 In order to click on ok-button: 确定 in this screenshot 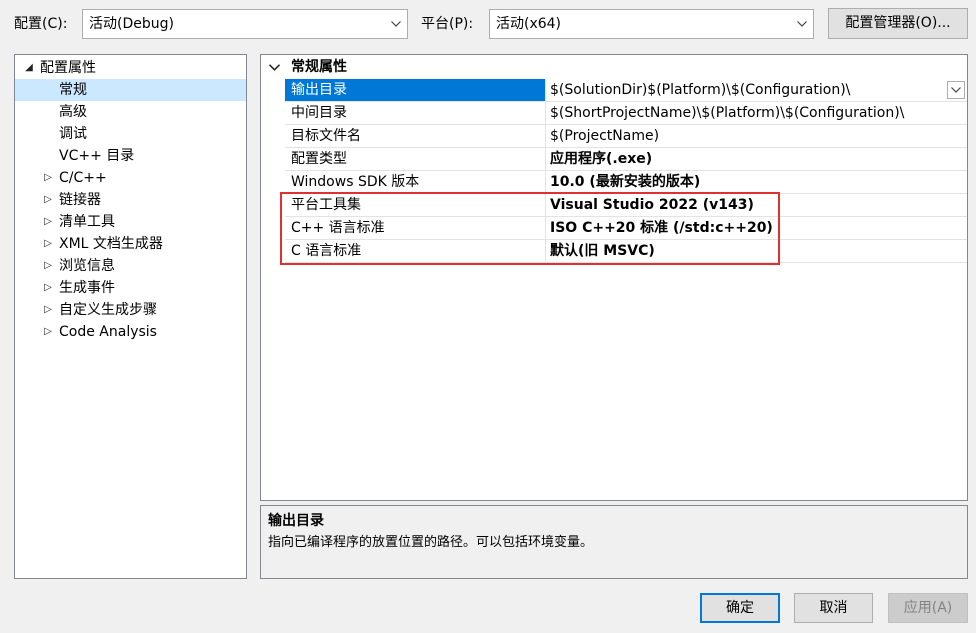, I will do `click(740, 608)`.